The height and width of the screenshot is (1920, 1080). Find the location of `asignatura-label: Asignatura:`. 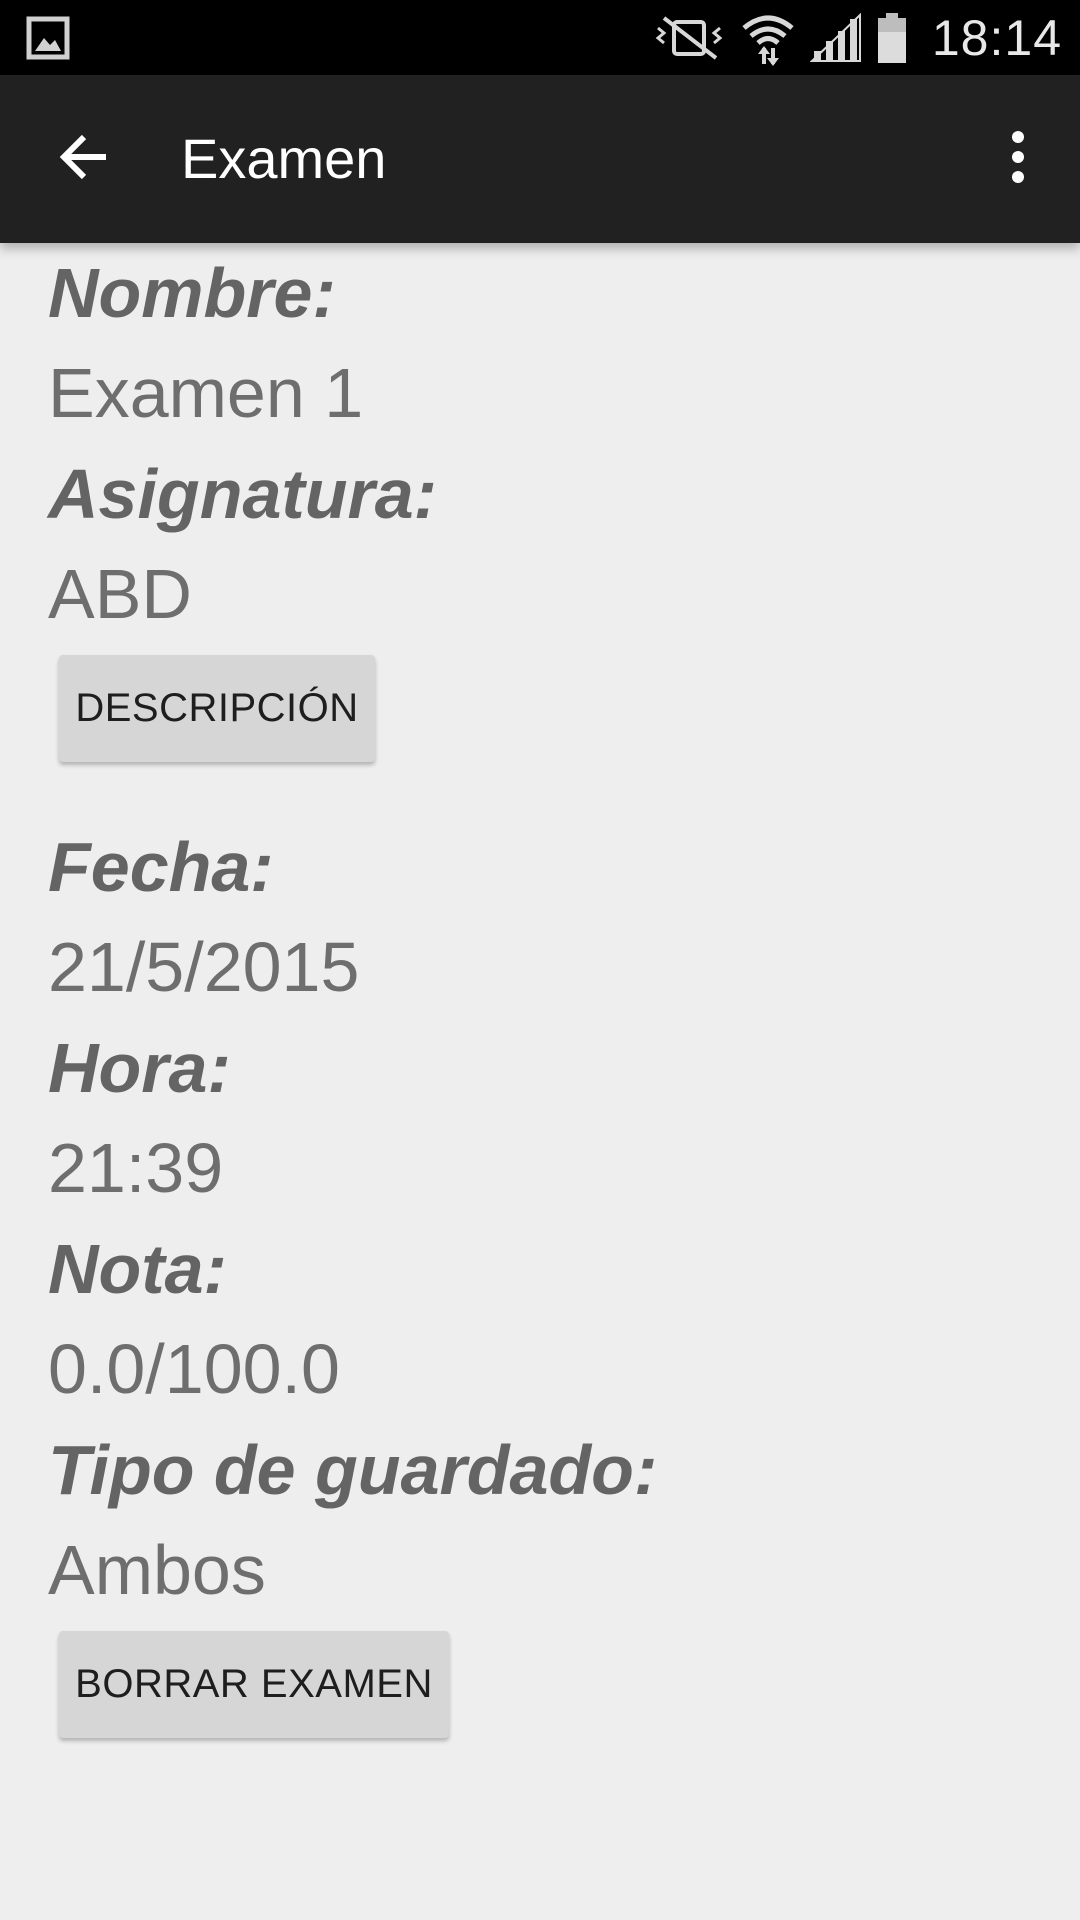

asignatura-label: Asignatura: is located at coordinates (242, 494).